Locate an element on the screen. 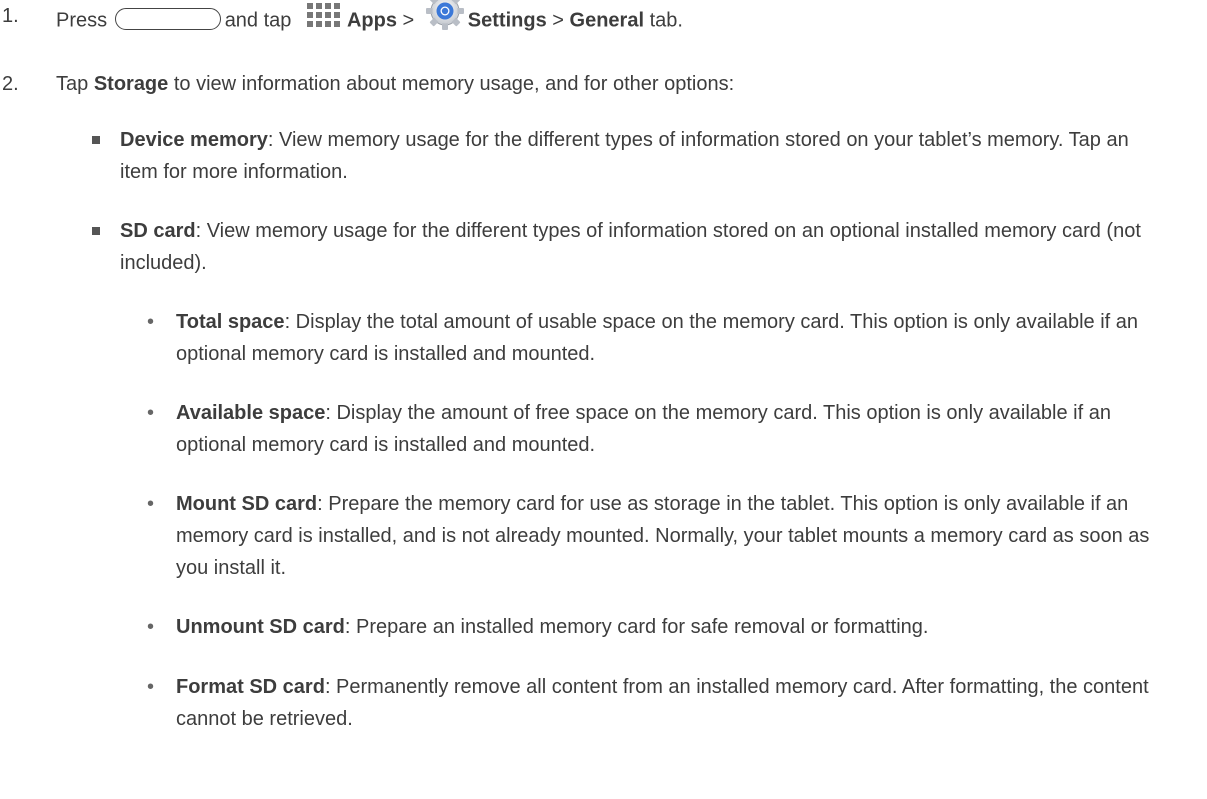 The image size is (1207, 799). sub-bullet-term: Available space is located at coordinates (251, 413).